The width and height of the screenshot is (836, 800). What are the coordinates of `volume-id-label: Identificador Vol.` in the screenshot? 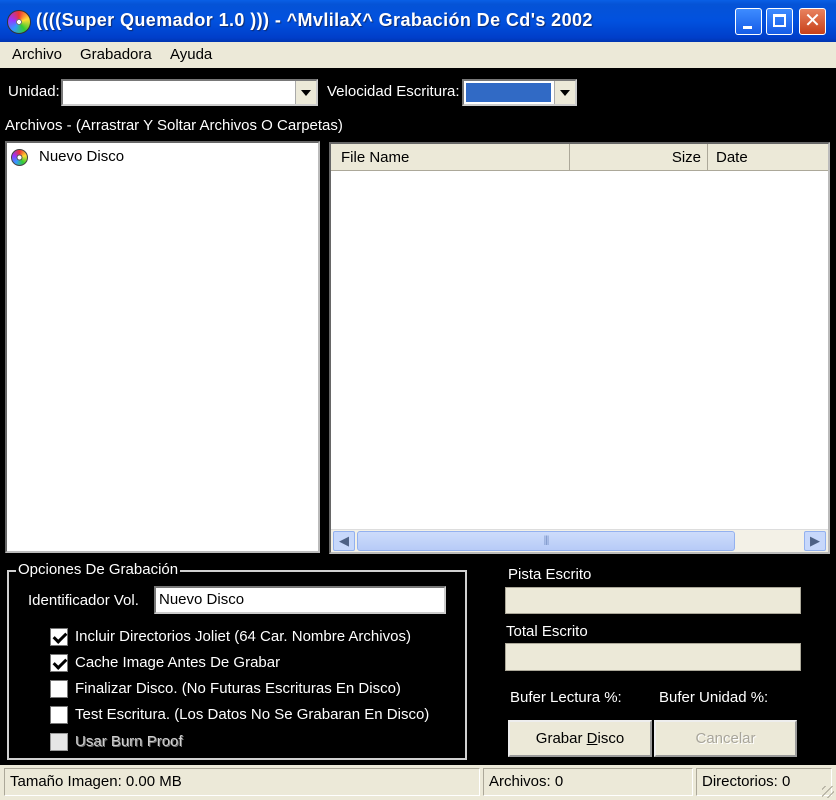 It's located at (83, 600).